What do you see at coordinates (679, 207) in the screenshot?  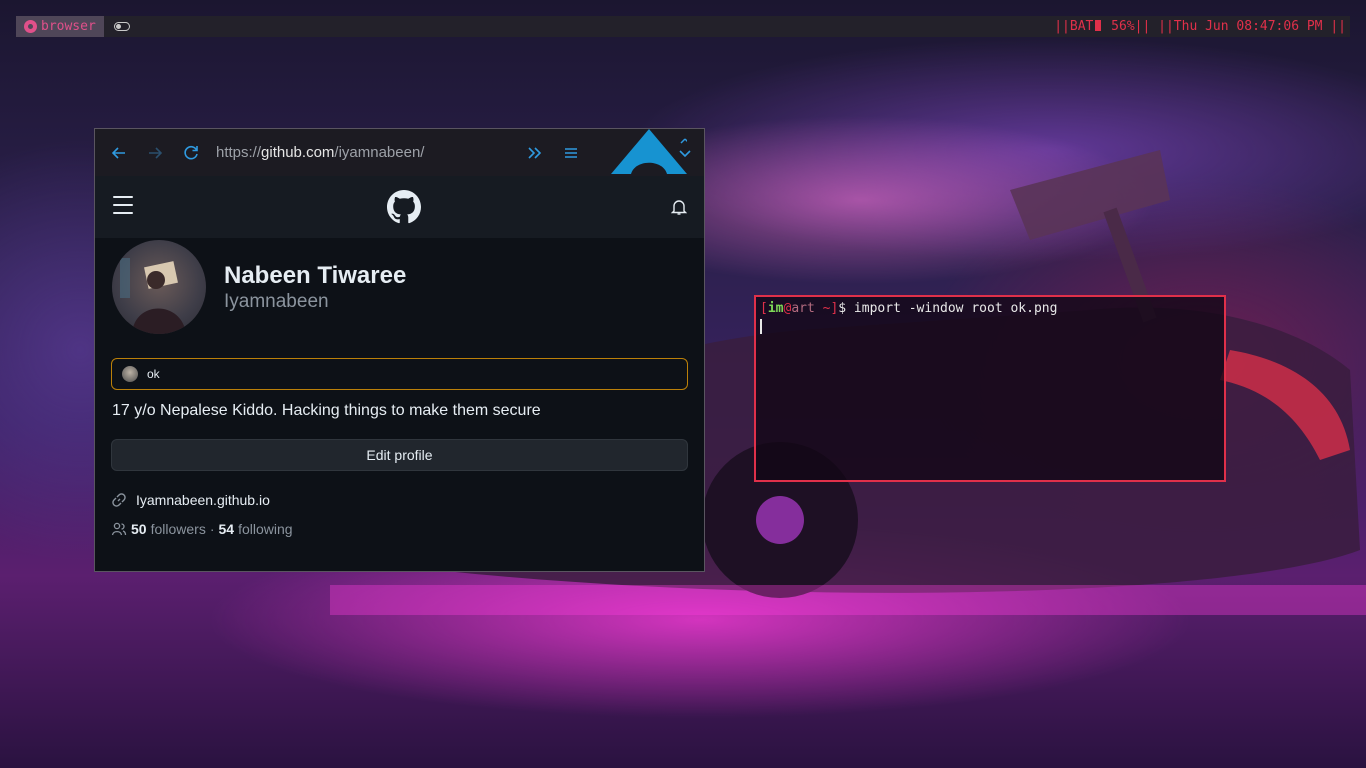 I see `bell-icon` at bounding box center [679, 207].